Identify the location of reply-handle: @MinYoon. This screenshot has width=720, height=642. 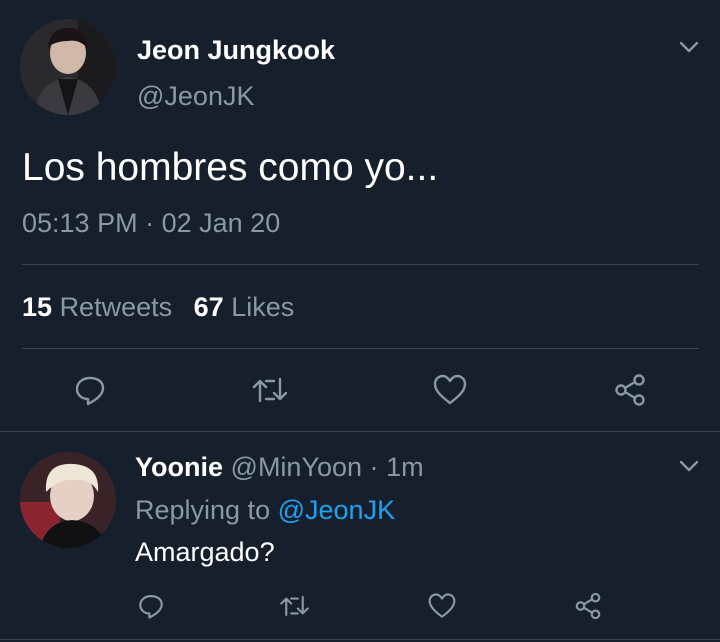
(297, 467).